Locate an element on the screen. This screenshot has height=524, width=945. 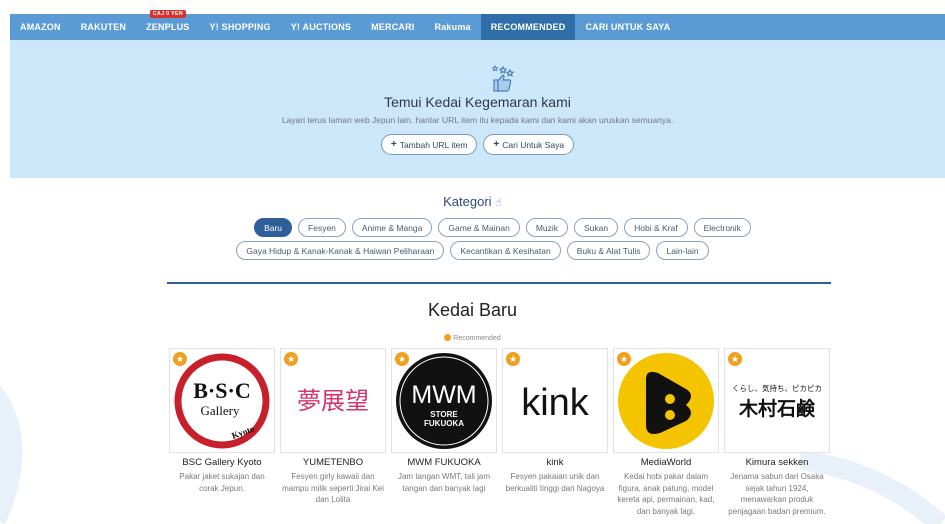
thumbs-up-stars-icon is located at coordinates (503, 78).